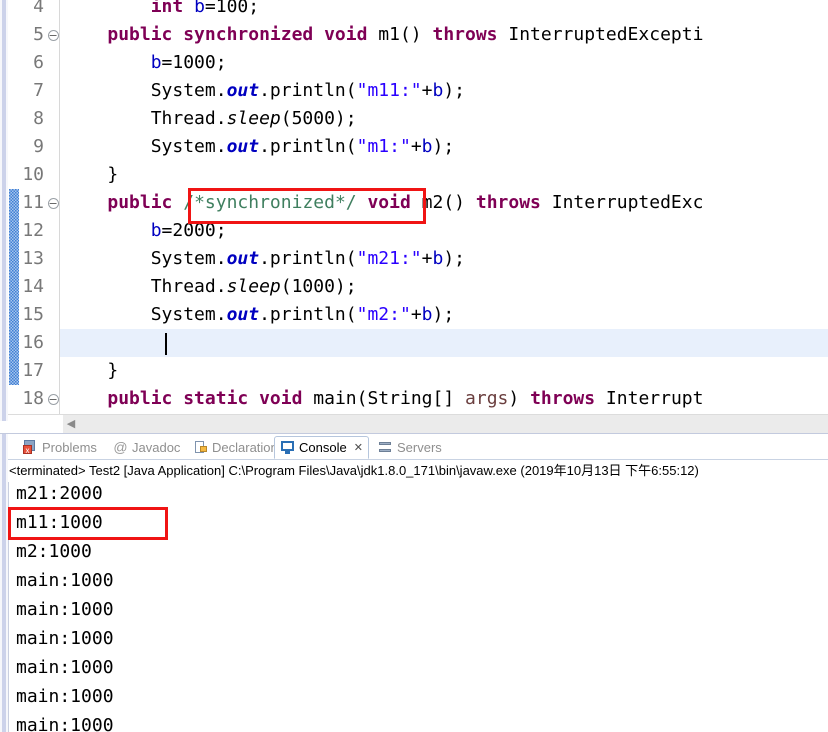 The height and width of the screenshot is (732, 828). I want to click on line-number: 5, so click(38, 34).